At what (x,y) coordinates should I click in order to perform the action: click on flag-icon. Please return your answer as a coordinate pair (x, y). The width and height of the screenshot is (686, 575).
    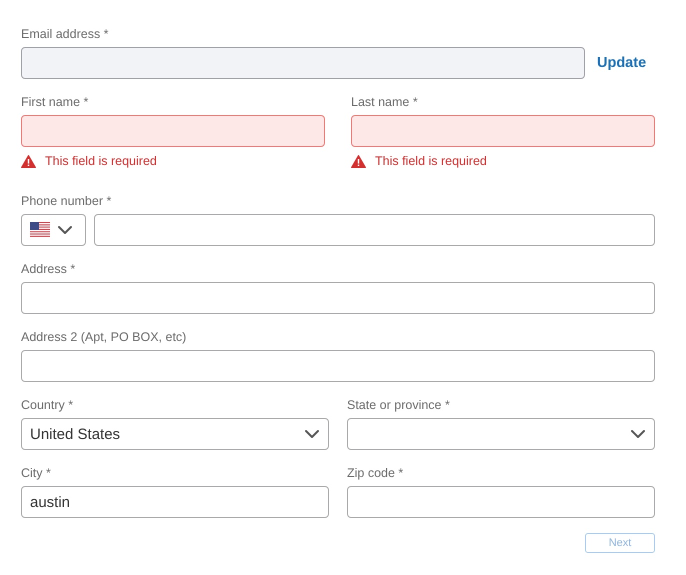
    Looking at the image, I should click on (40, 230).